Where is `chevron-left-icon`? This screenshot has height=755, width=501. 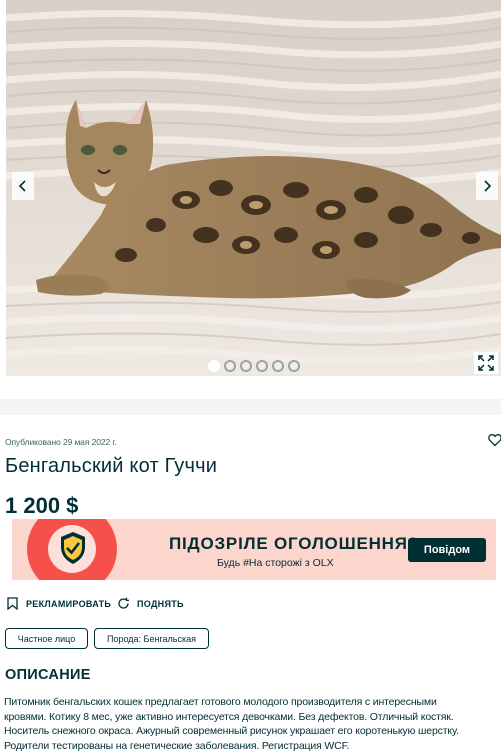 chevron-left-icon is located at coordinates (22, 186).